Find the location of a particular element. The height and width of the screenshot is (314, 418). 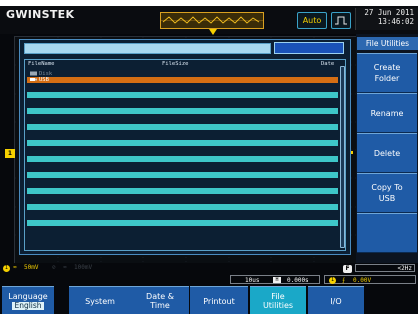

waveform-trace-icon is located at coordinates (211, 20).